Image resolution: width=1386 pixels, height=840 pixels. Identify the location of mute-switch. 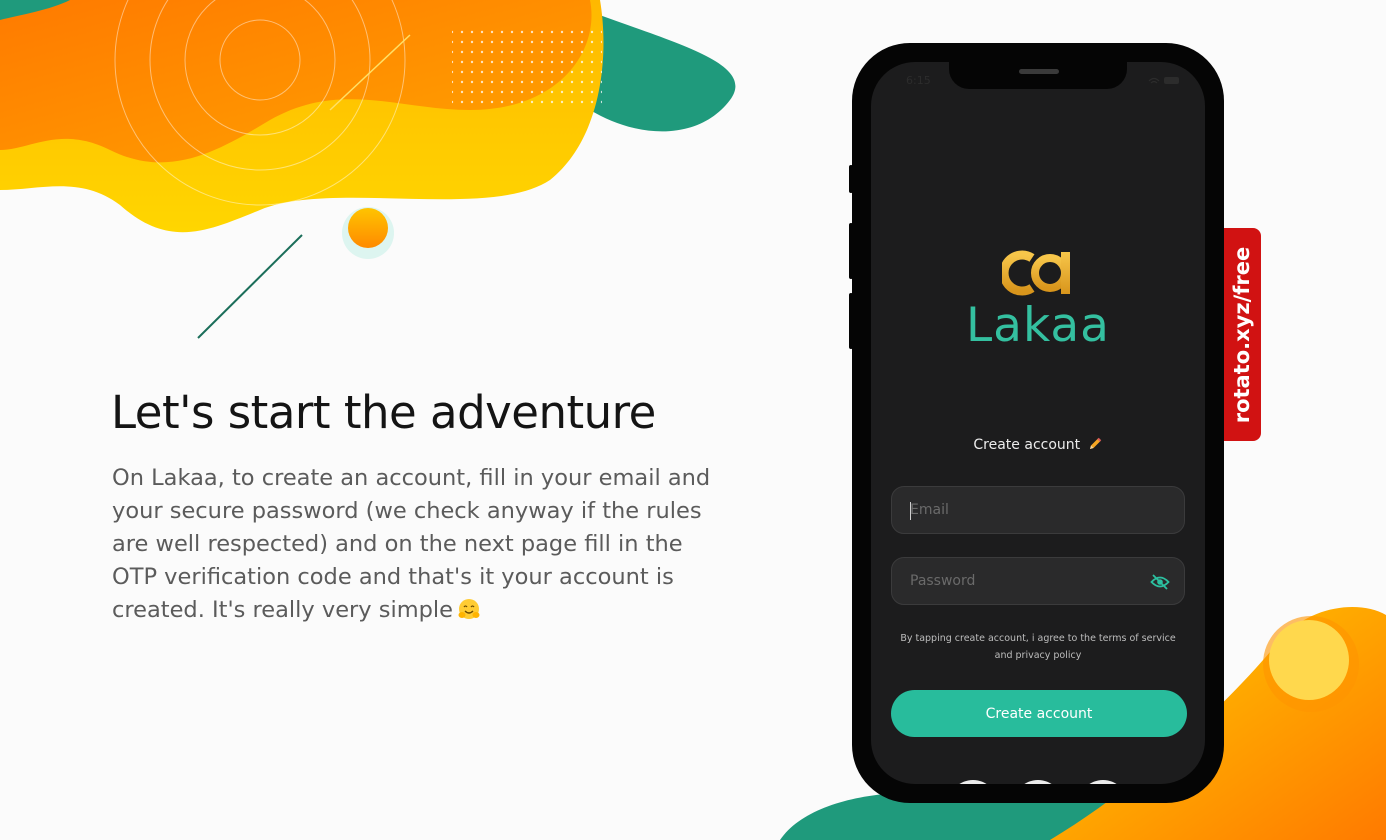
(851, 179).